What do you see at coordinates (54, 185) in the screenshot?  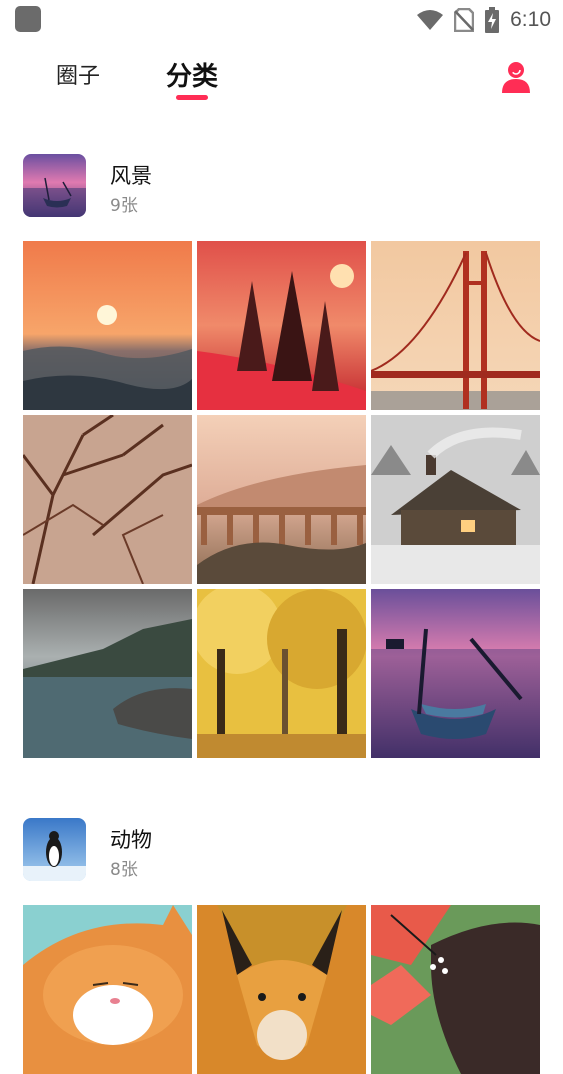 I see `category-cover-scenery` at bounding box center [54, 185].